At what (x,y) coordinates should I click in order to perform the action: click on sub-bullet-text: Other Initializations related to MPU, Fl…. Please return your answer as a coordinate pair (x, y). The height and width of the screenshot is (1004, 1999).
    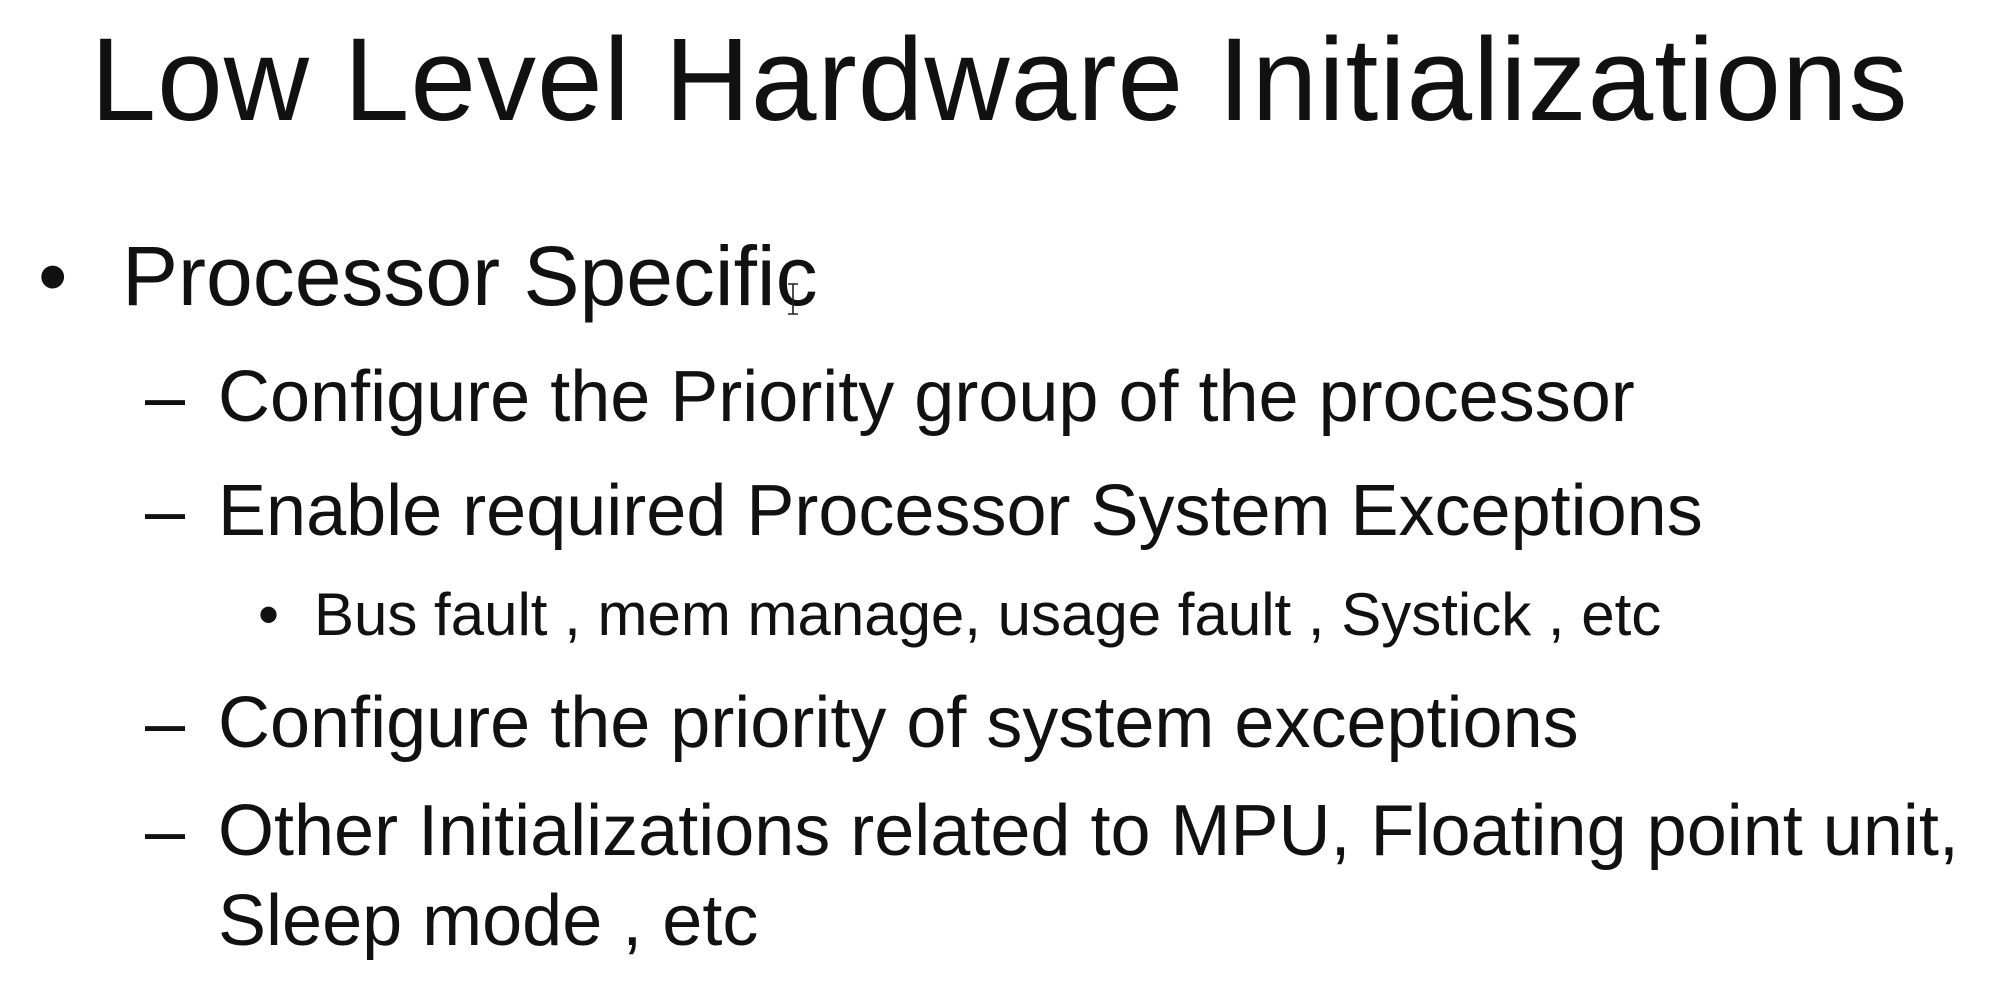
    Looking at the image, I should click on (1088, 876).